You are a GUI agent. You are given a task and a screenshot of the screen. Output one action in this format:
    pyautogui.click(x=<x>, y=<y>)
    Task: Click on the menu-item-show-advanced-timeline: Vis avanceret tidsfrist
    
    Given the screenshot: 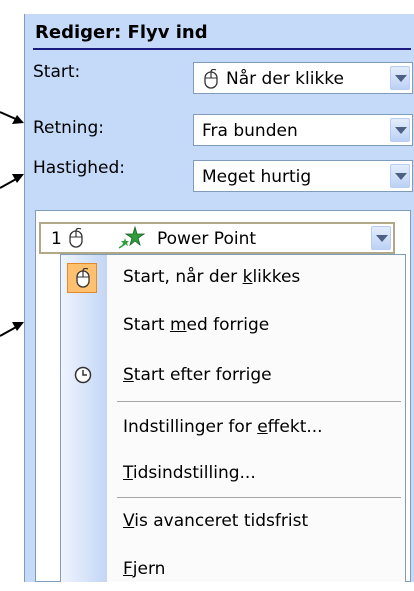 What is the action you would take?
    pyautogui.click(x=233, y=521)
    